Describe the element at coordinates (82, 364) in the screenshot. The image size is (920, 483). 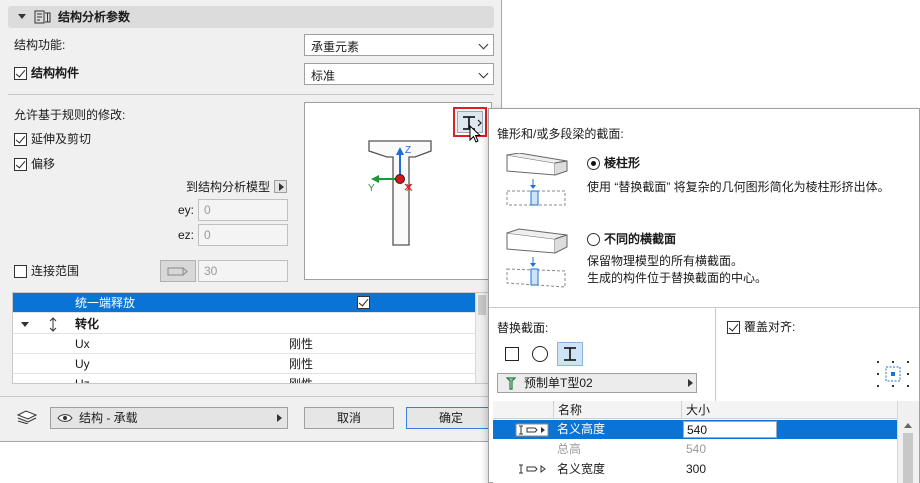
I see `row-name: Uy` at that location.